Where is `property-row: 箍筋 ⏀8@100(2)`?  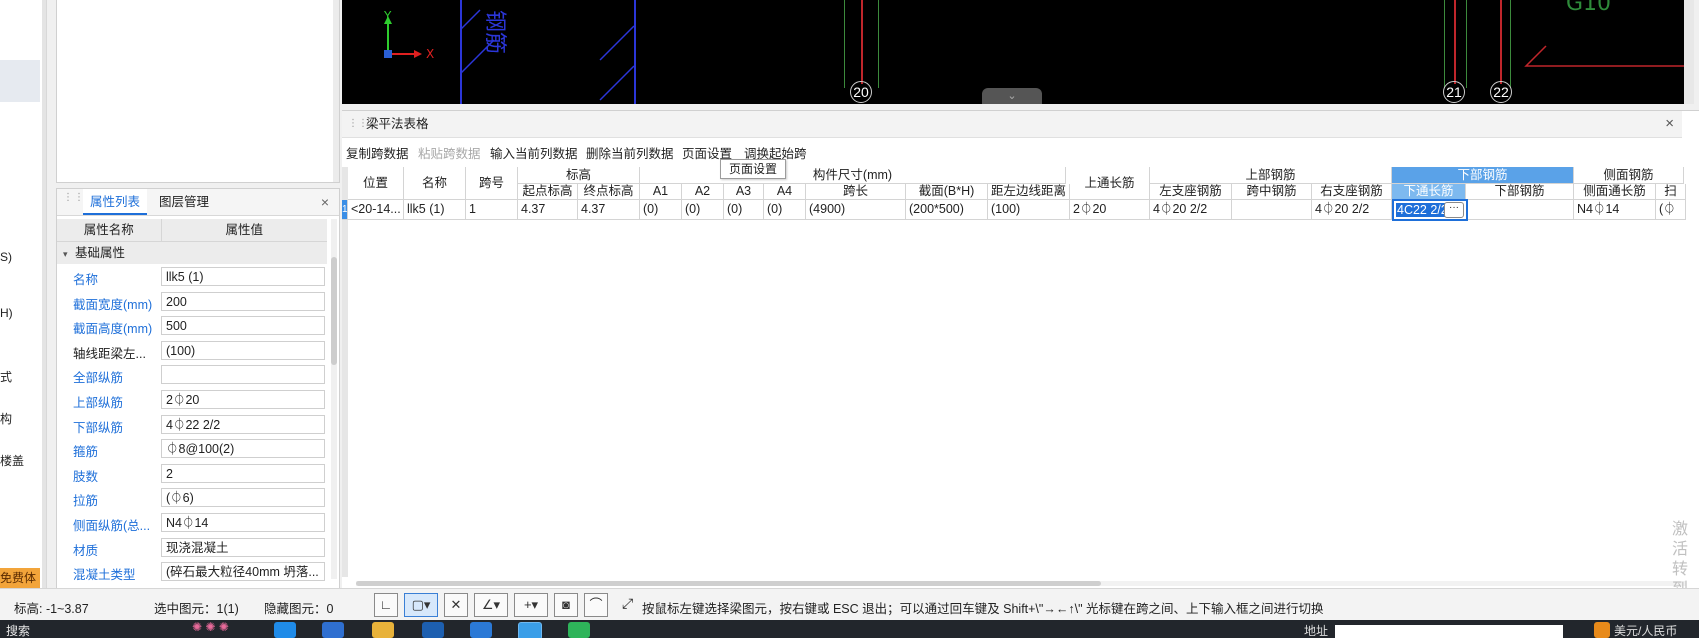 property-row: 箍筋 ⏀8@100(2) is located at coordinates (192, 449).